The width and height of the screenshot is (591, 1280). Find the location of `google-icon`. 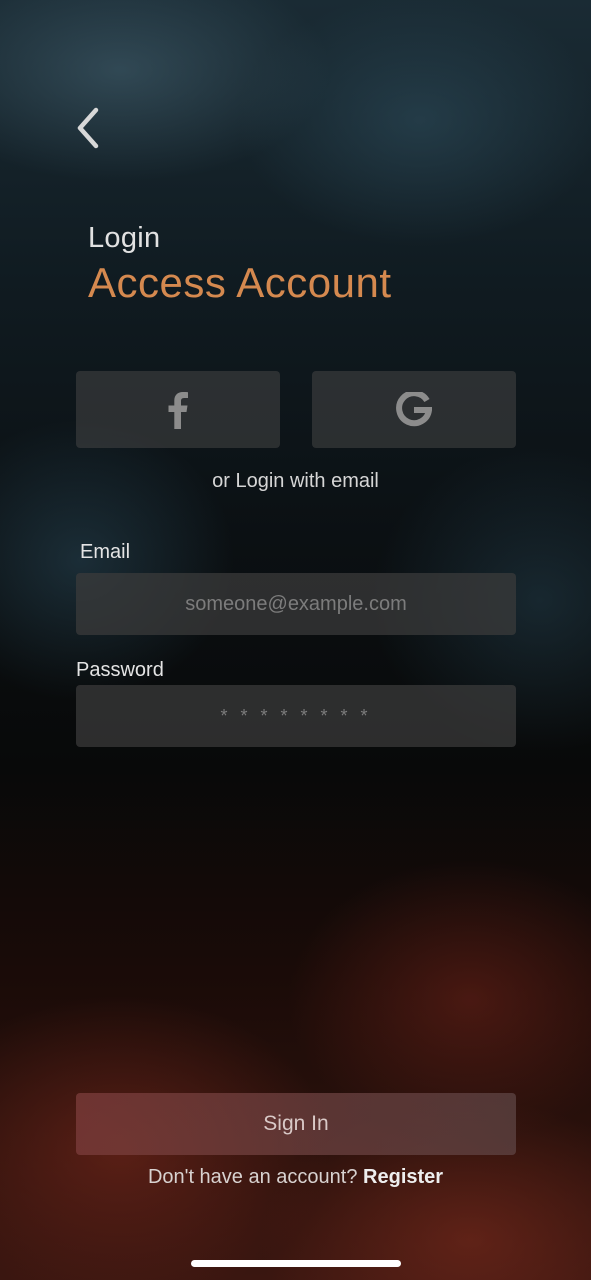

google-icon is located at coordinates (414, 408).